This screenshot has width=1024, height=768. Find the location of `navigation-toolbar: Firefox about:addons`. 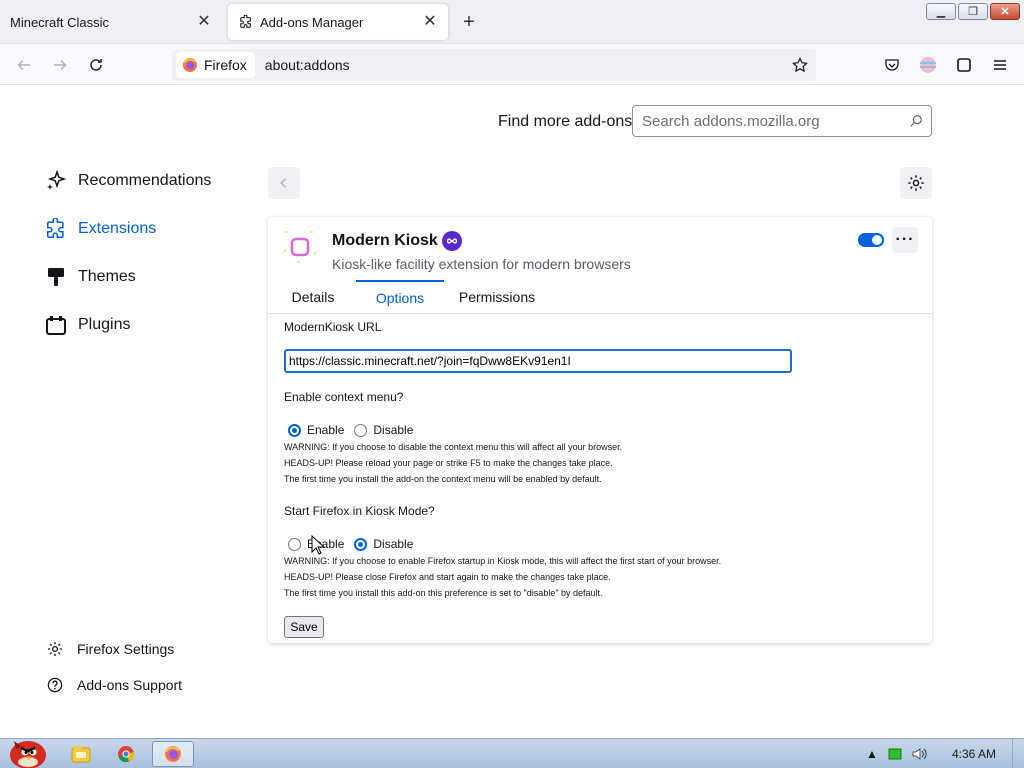

navigation-toolbar: Firefox about:addons is located at coordinates (512, 64).